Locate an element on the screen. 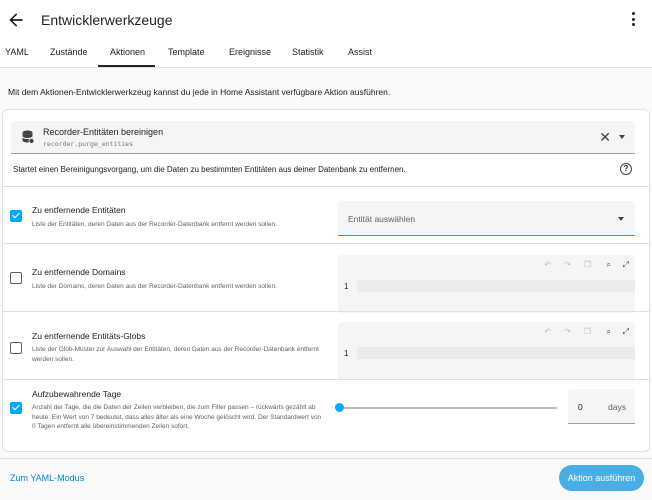 Image resolution: width=652 pixels, height=500 pixels. yaml-editor-domains: ↶ ↷ ❐ ⌕ ⤢ 1 is located at coordinates (486, 284).